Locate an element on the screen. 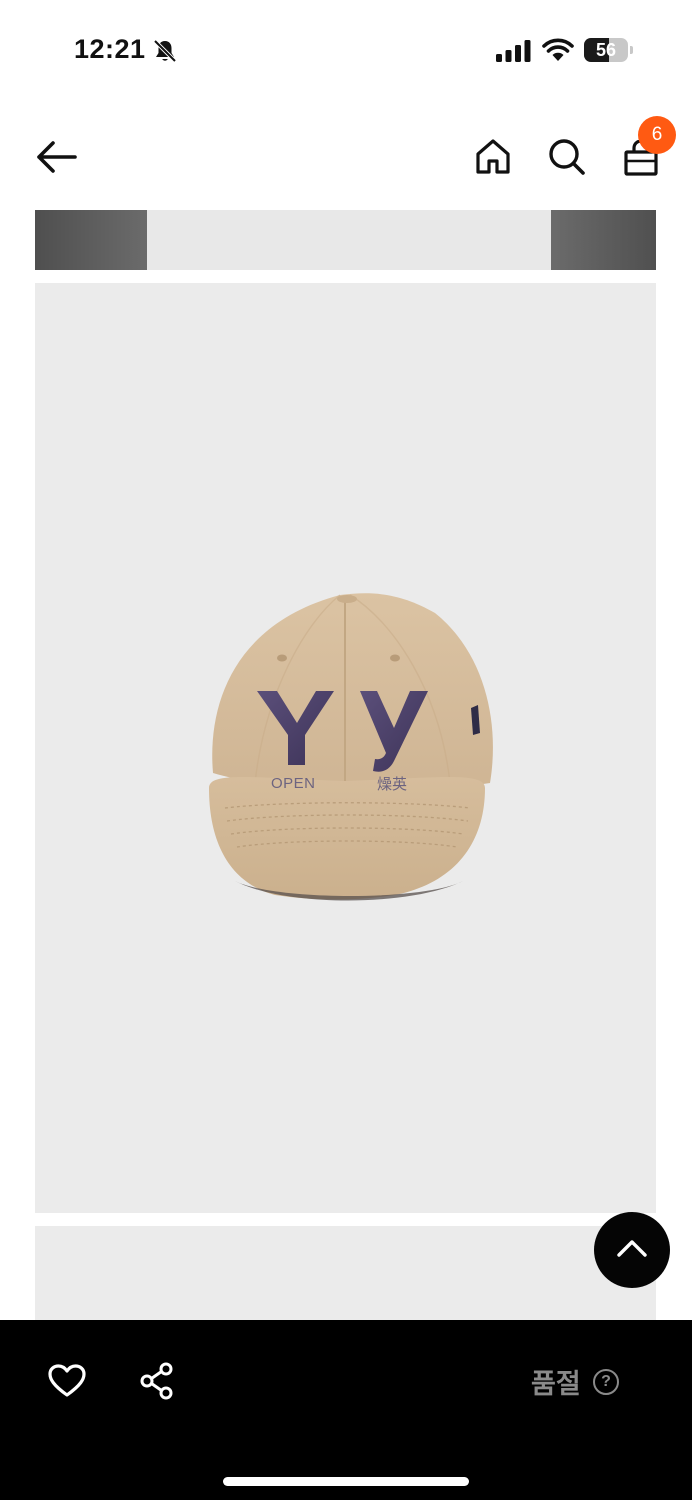 This screenshot has height=1500, width=692. scroll-to-top-button is located at coordinates (632, 1250).